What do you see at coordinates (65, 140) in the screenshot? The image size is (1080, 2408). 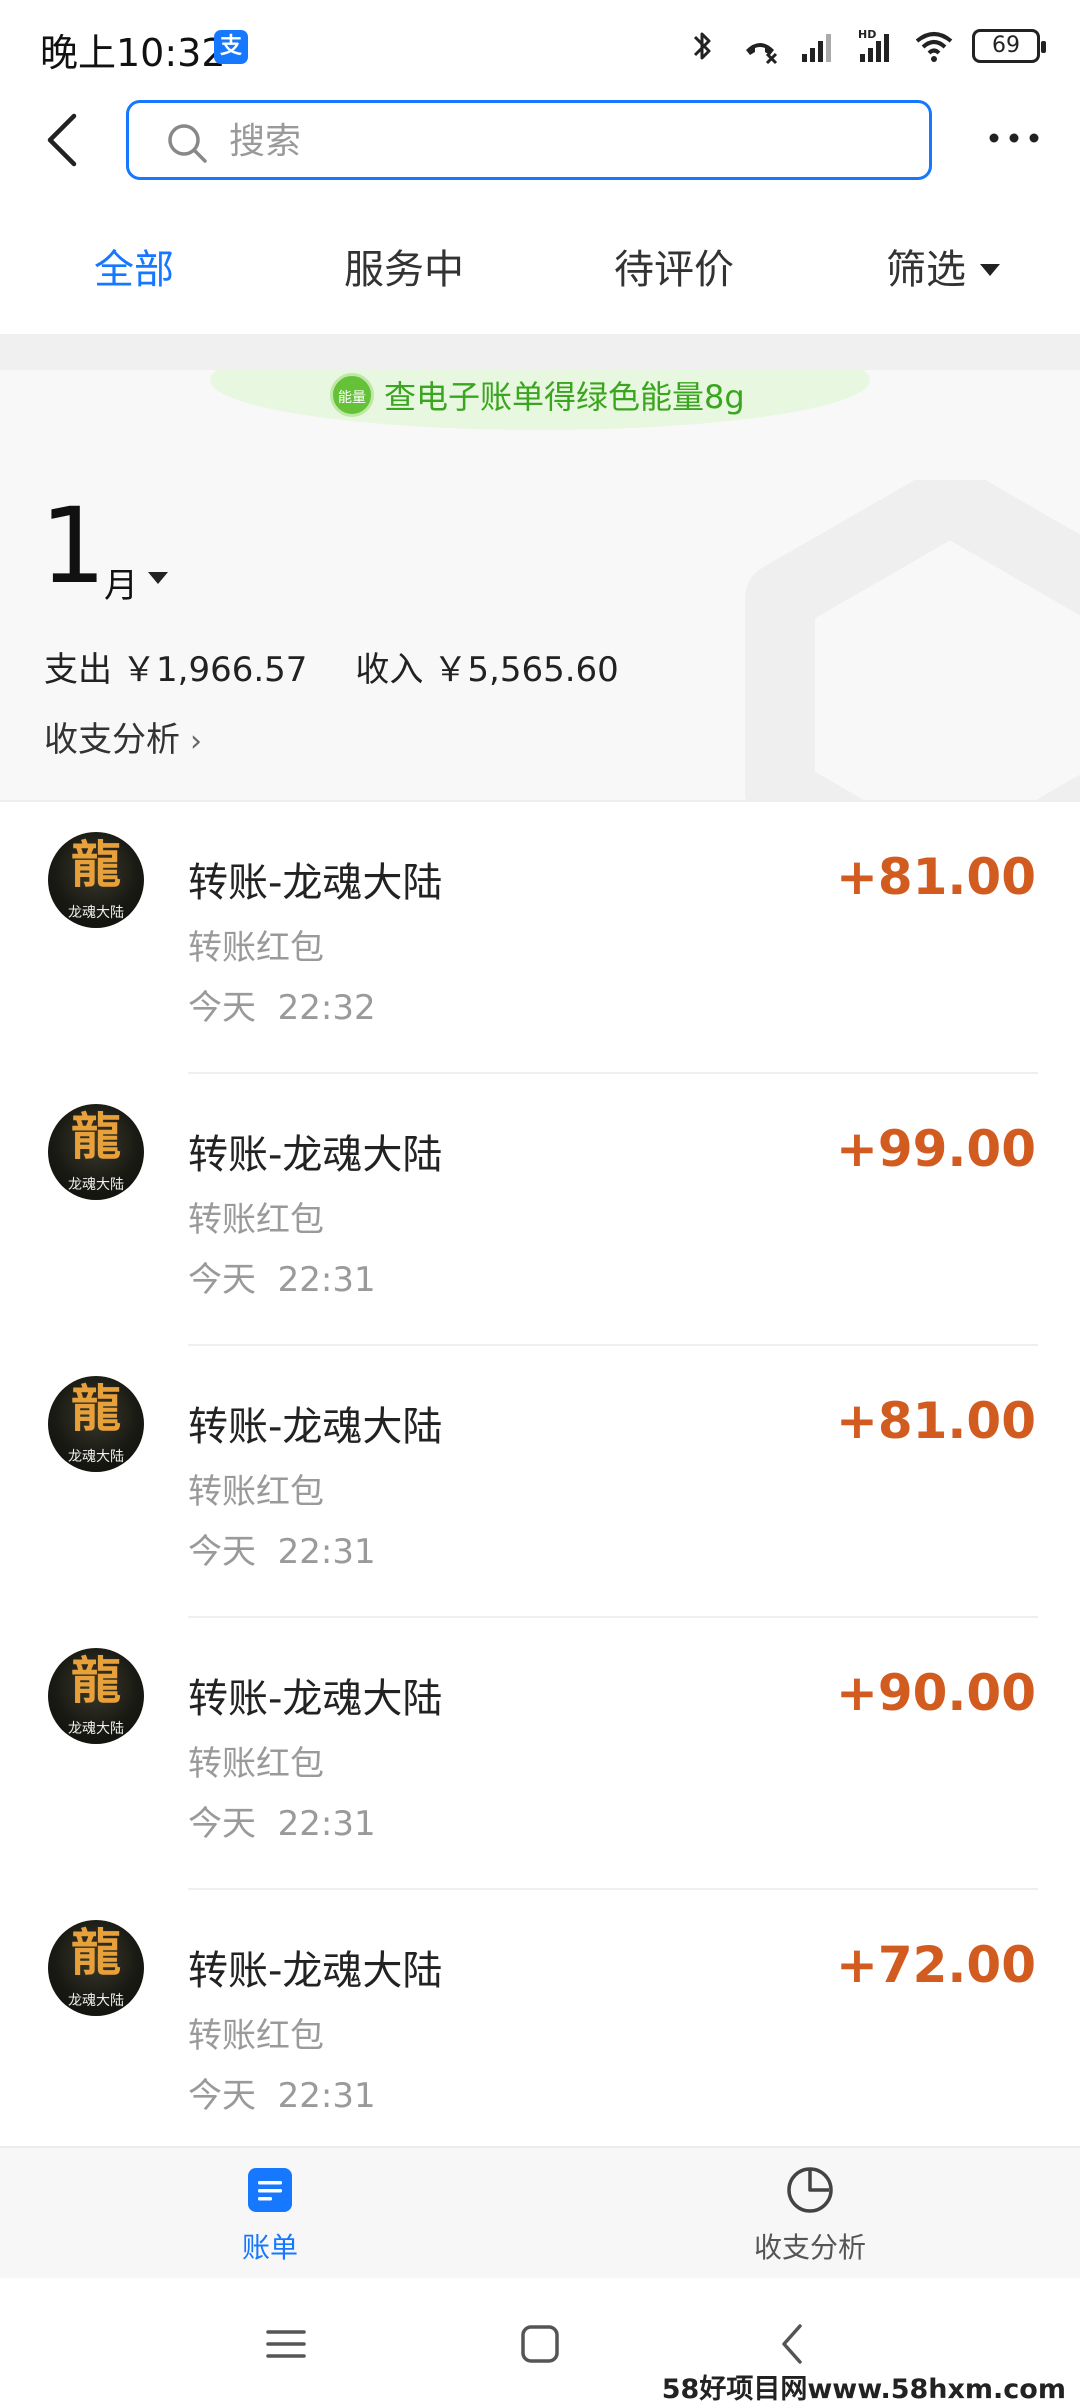 I see `back-arrow-icon` at bounding box center [65, 140].